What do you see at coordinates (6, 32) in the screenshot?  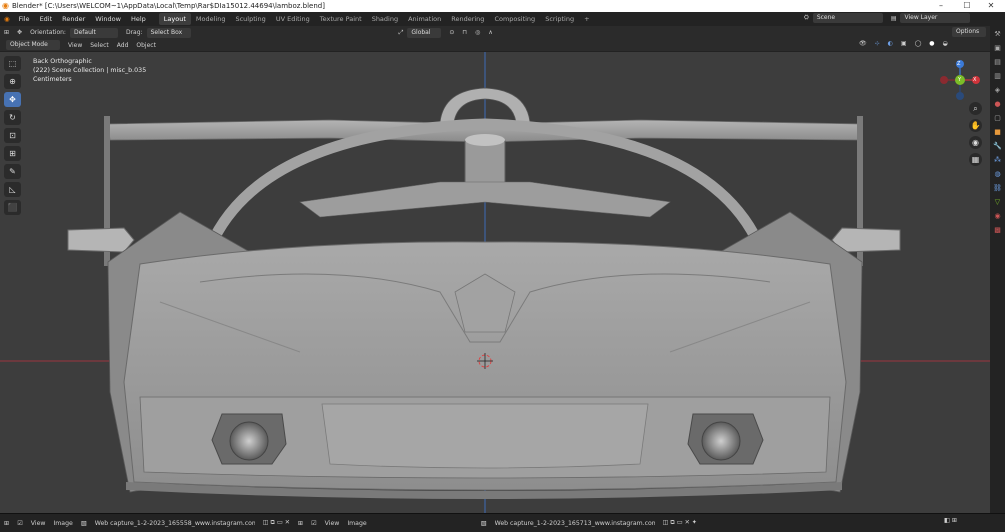 I see `editor-type-icon: ⊞` at bounding box center [6, 32].